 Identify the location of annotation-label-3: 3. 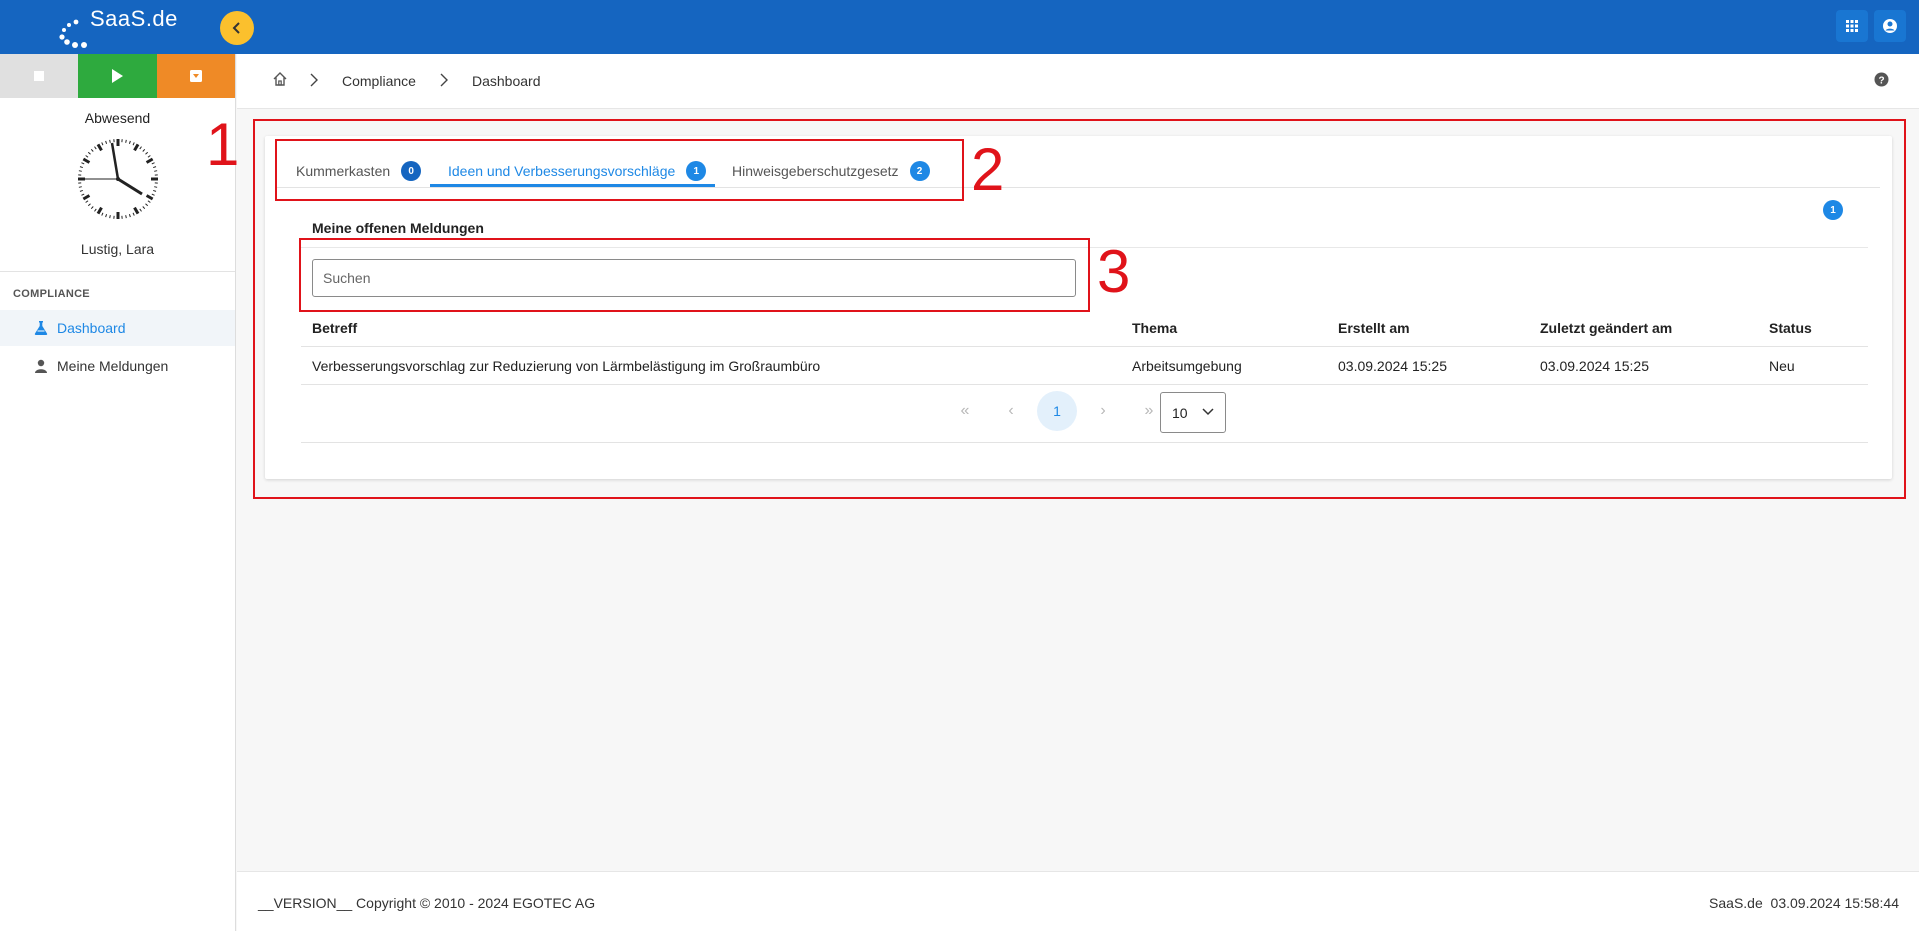
(1114, 271).